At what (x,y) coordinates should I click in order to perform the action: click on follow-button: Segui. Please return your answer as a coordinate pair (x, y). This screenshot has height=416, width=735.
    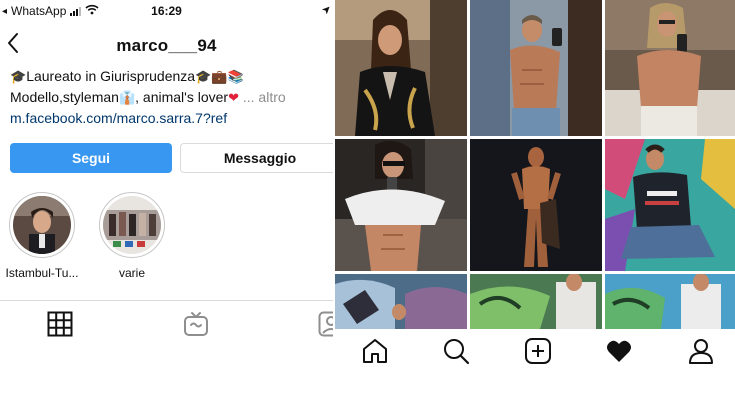
    Looking at the image, I should click on (91, 158).